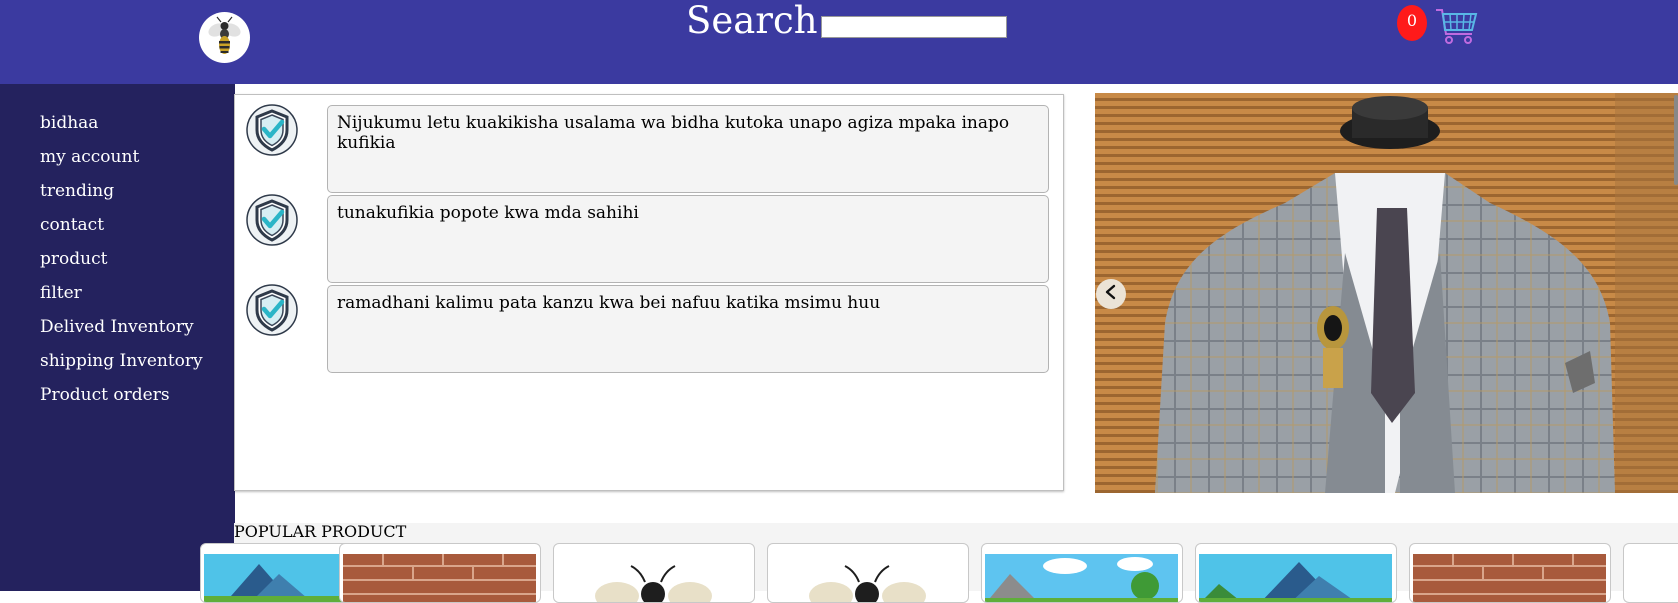  What do you see at coordinates (320, 531) in the screenshot?
I see `popular-products-title: POPULAR PRODUCT` at bounding box center [320, 531].